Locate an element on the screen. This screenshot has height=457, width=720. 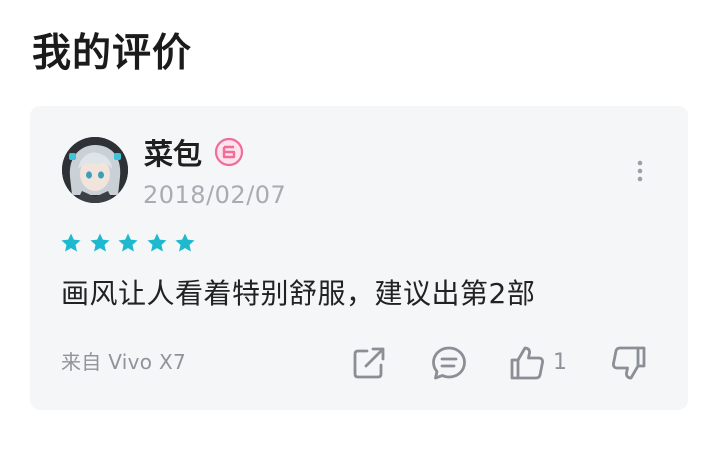
comment-icon is located at coordinates (449, 363).